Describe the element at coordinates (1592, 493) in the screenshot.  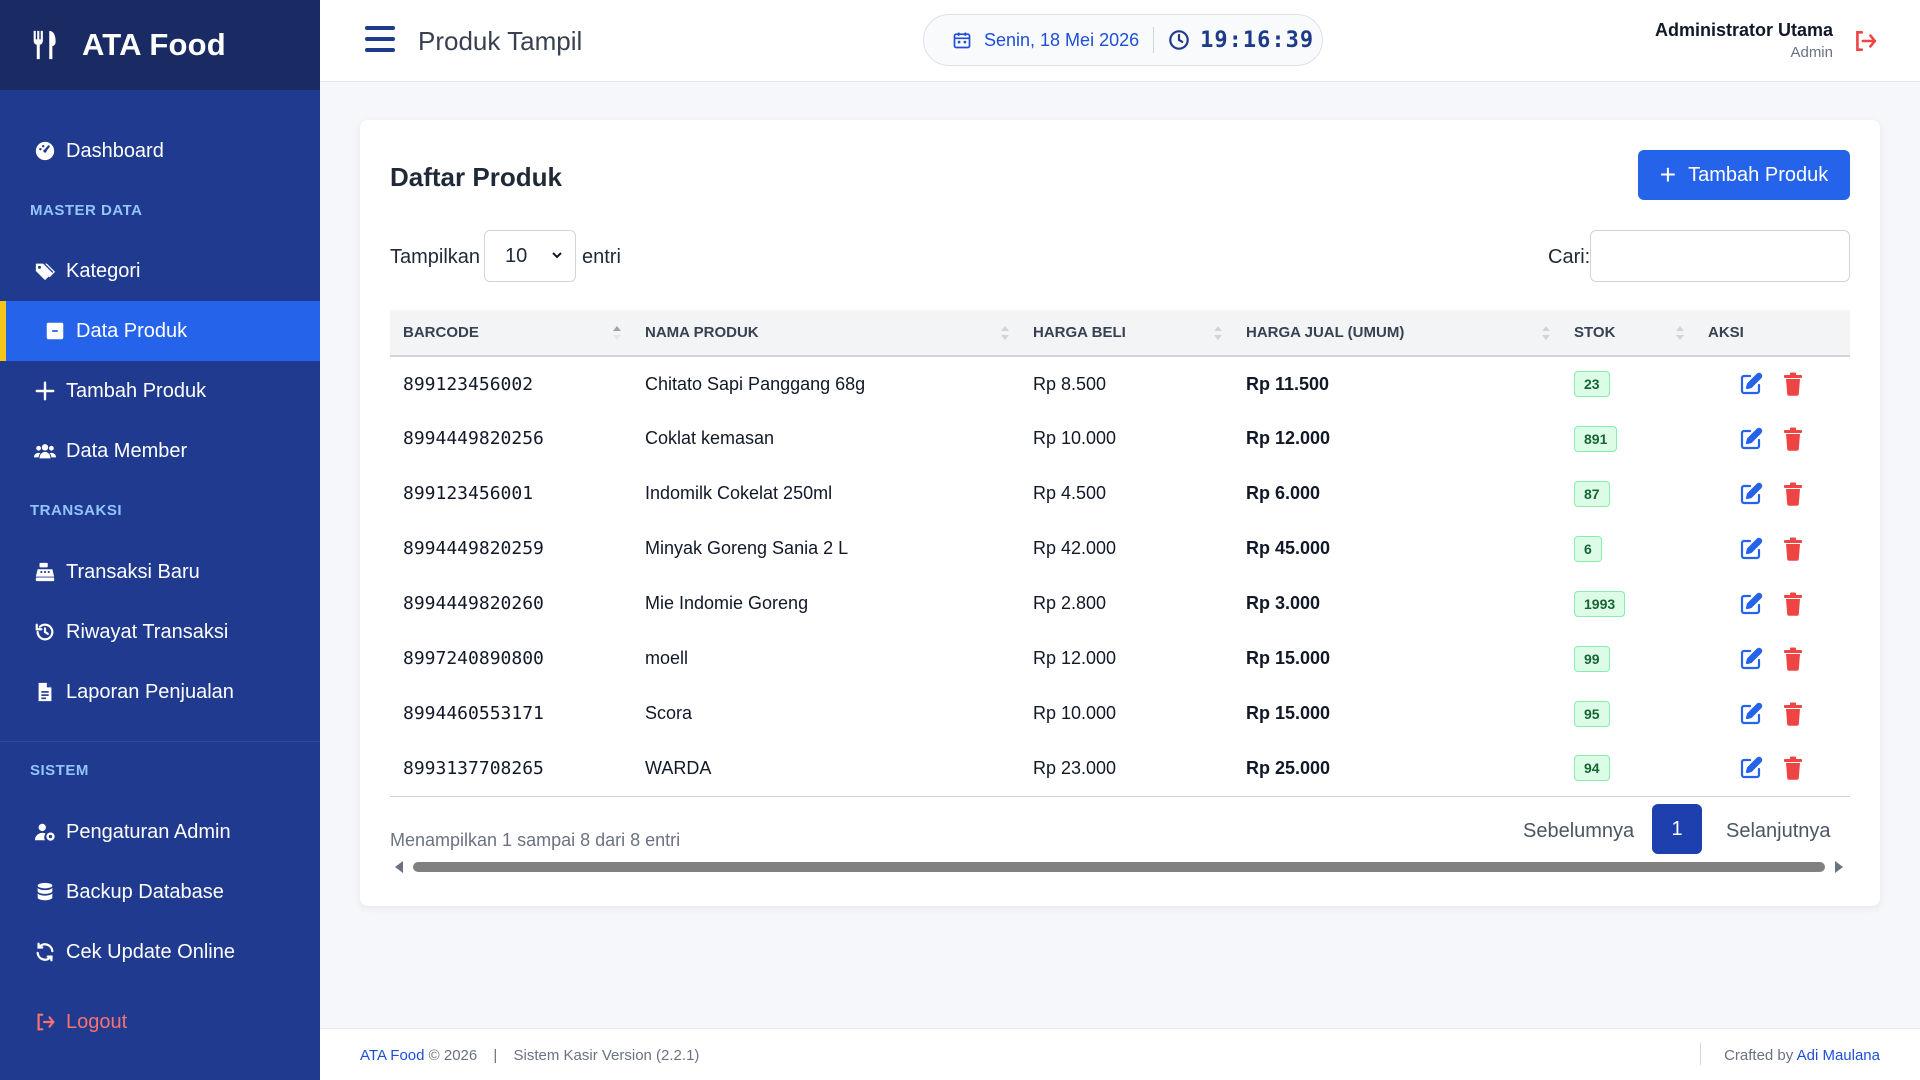
I see `stock-badge: 87` at that location.